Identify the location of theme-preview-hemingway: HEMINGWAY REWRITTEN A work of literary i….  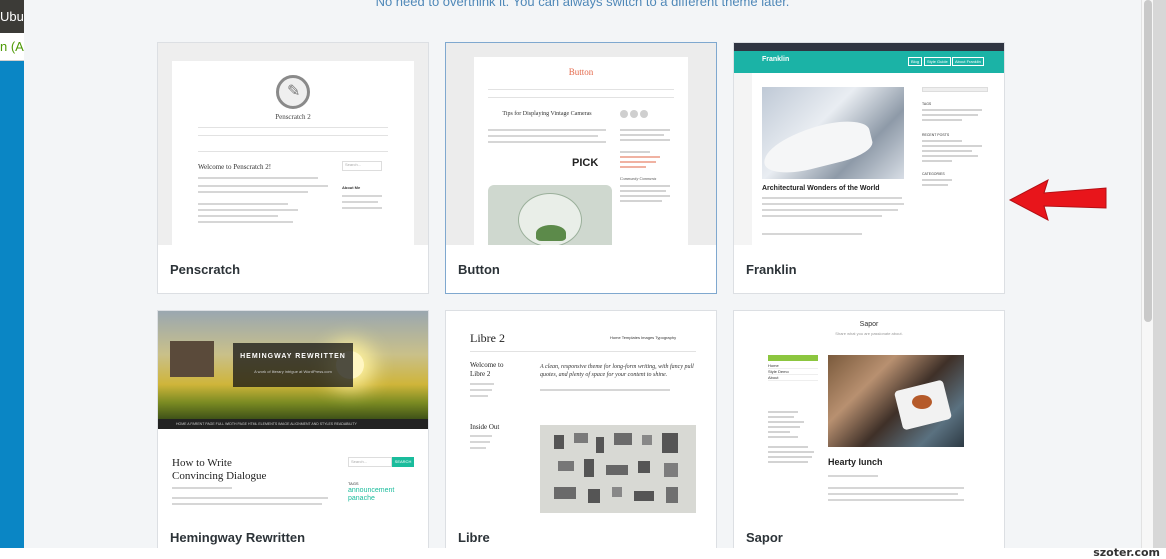
(293, 412).